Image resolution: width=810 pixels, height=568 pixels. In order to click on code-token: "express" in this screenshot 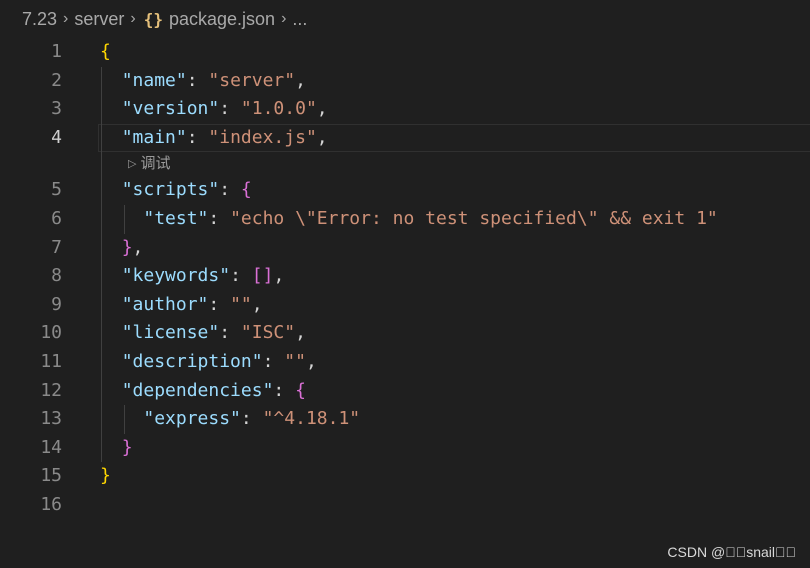, I will do `click(192, 419)`.